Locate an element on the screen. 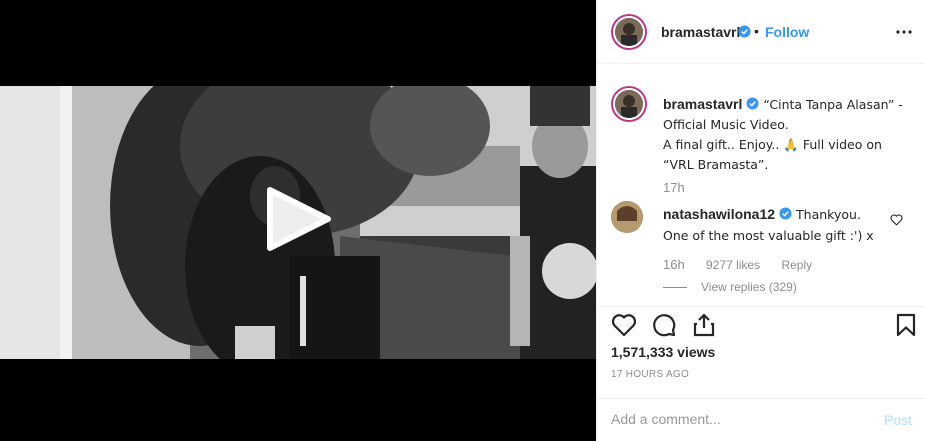 This screenshot has width=925, height=441. share-icon is located at coordinates (704, 325).